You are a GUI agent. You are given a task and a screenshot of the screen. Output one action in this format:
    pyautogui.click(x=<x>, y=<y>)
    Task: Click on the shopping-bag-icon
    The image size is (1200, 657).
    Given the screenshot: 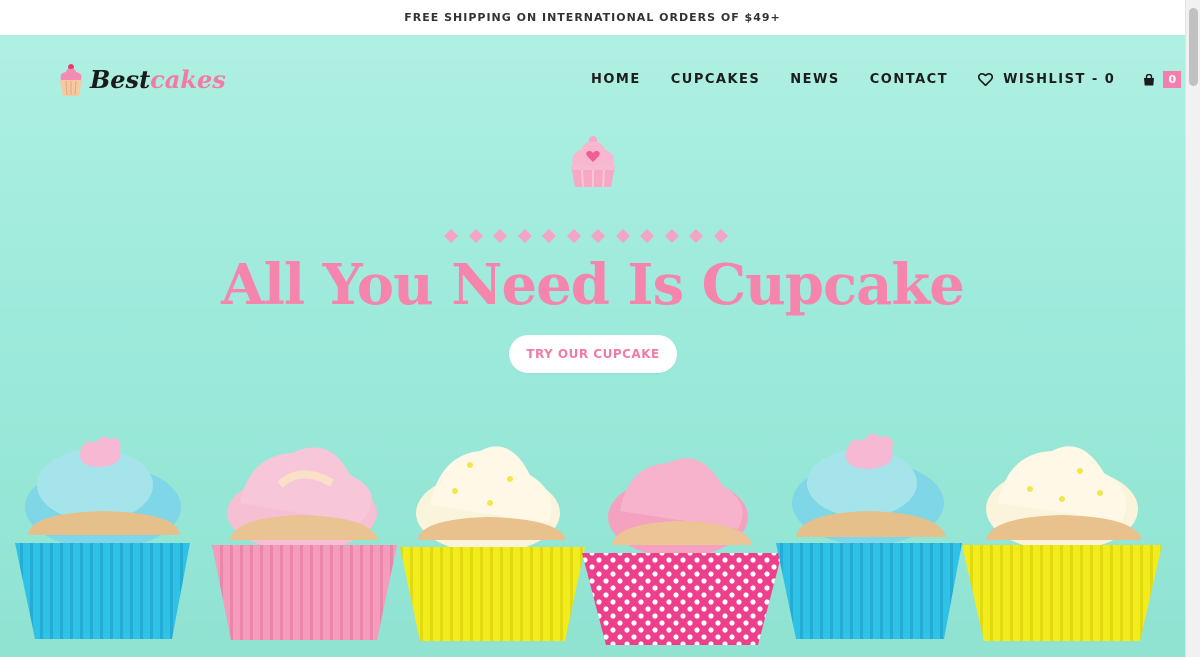 What is the action you would take?
    pyautogui.click(x=1149, y=79)
    